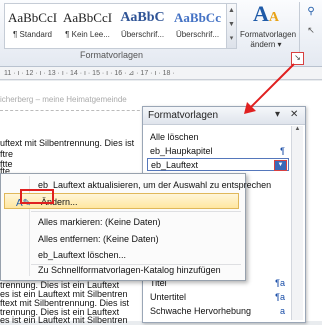 The height and width of the screenshot is (325, 322). I want to click on change-styles-label: Formatvorlagen, so click(268, 34).